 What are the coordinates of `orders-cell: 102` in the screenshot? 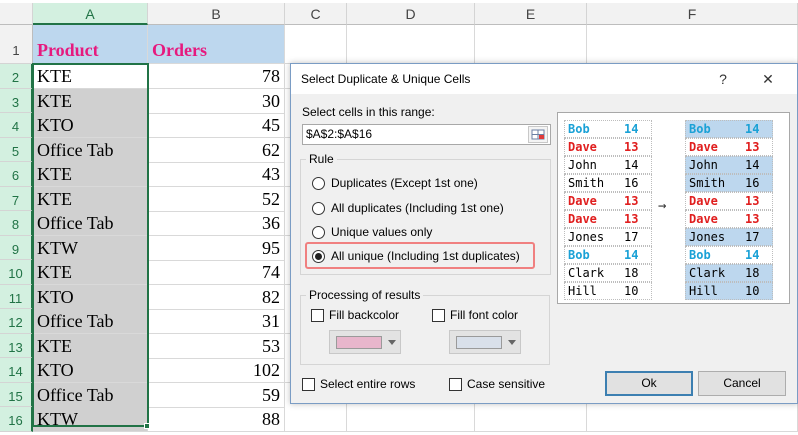 It's located at (216, 370).